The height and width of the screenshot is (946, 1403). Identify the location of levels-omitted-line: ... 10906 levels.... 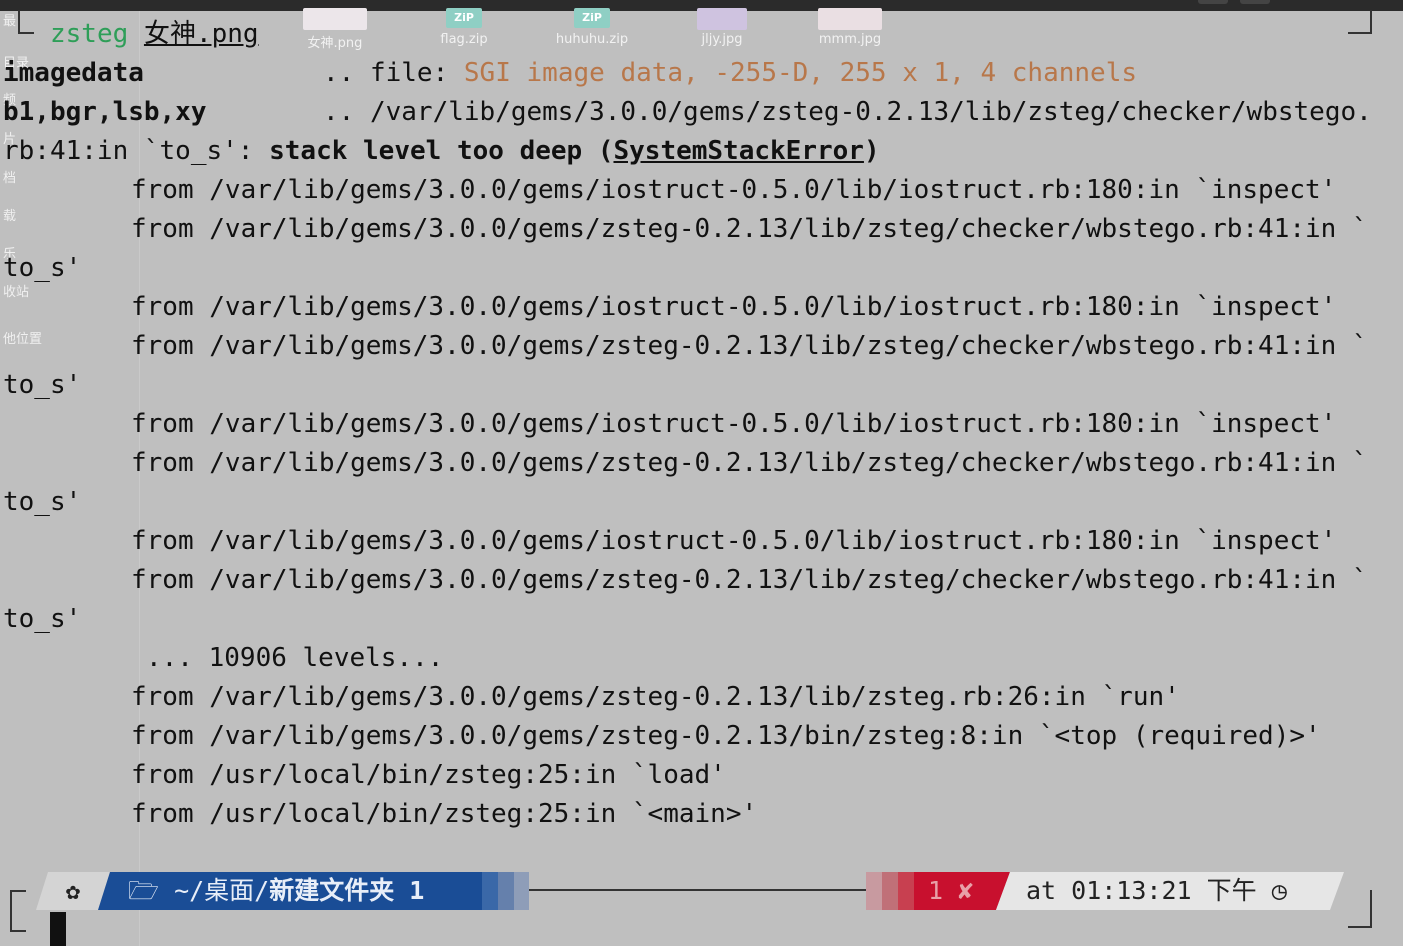
(295, 658).